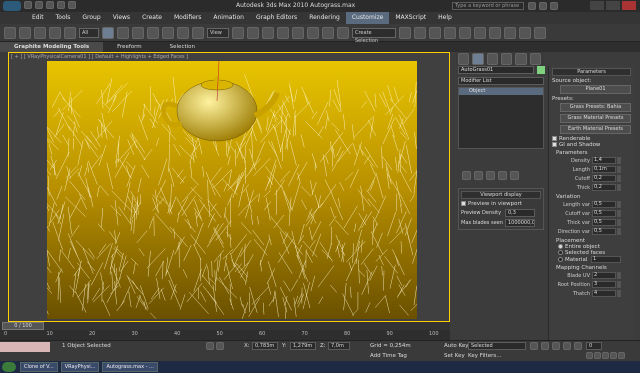 This screenshot has height=373, width=640. Describe the element at coordinates (168, 32) in the screenshot. I see `move-icon` at that location.